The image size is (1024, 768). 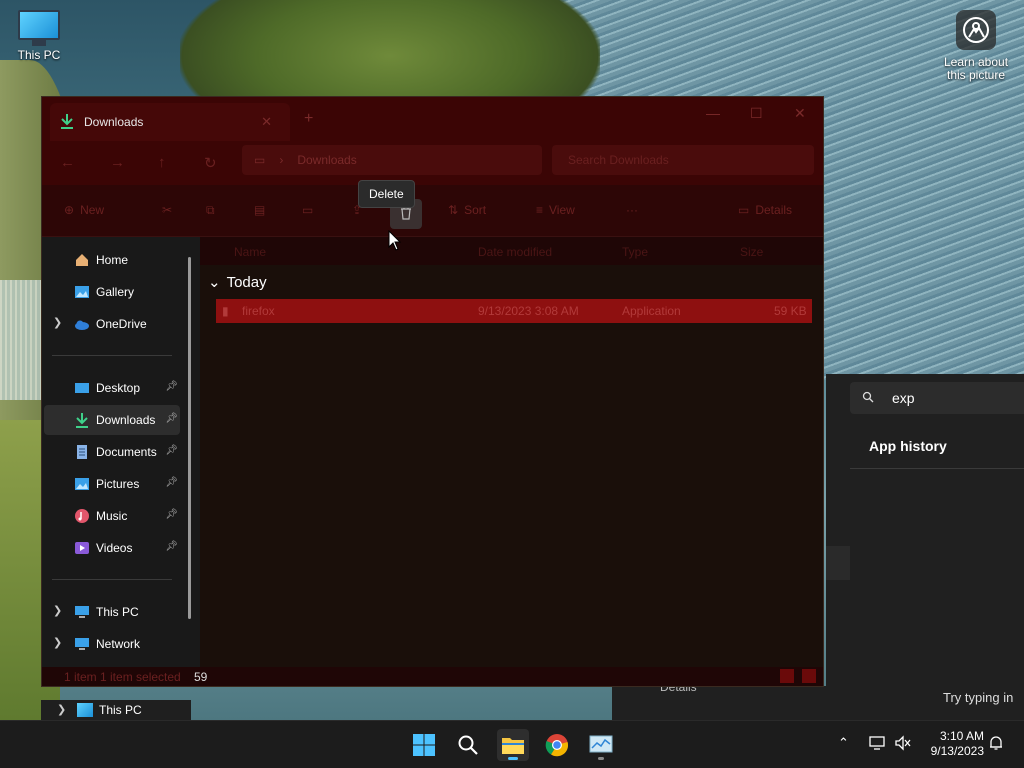 What do you see at coordinates (515, 252) in the screenshot?
I see `column-date-modified: Date modified` at bounding box center [515, 252].